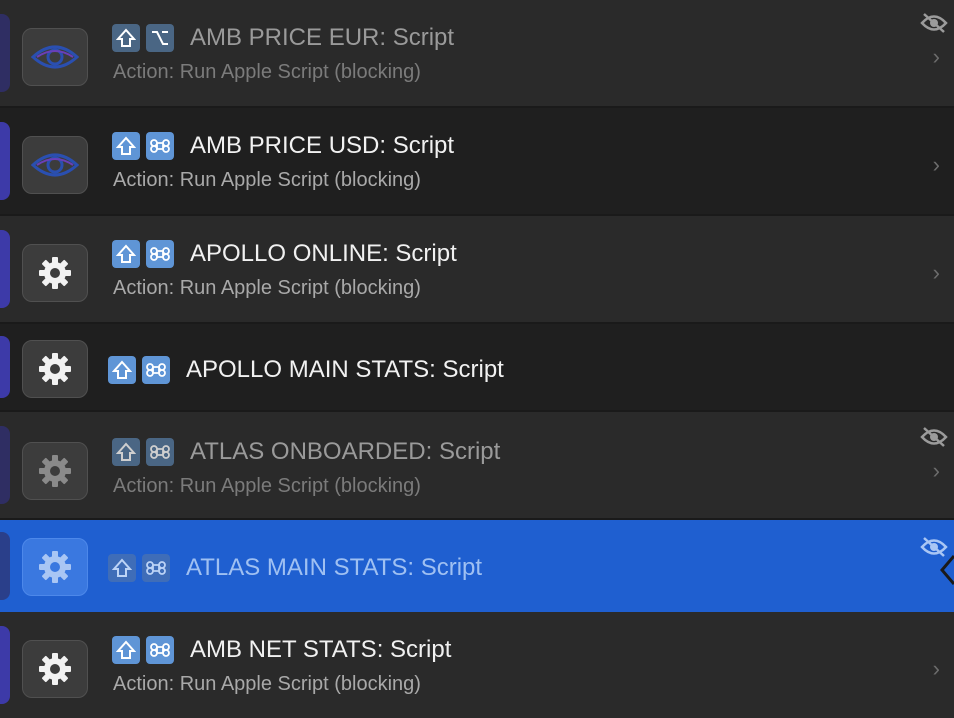 The height and width of the screenshot is (718, 954). Describe the element at coordinates (334, 567) in the screenshot. I see `macro-title: ATLAS MAIN STATS: Script` at that location.